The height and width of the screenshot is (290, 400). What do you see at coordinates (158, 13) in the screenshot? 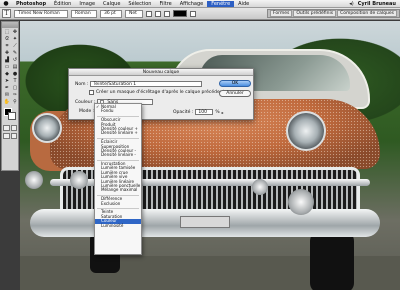
I see `align-center-icon` at bounding box center [158, 13].